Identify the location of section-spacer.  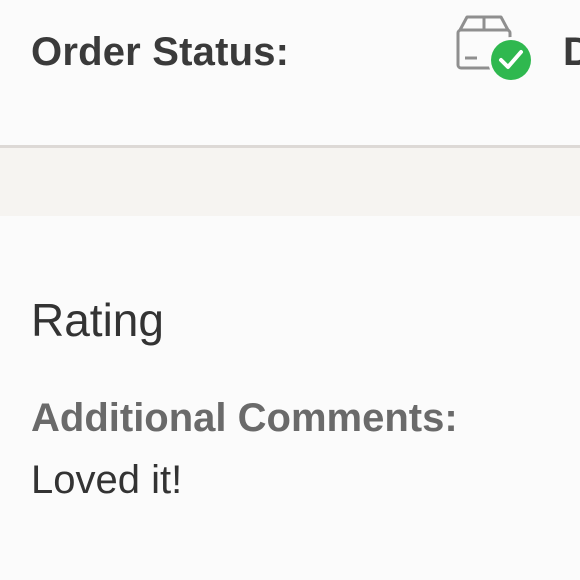
(290, 182).